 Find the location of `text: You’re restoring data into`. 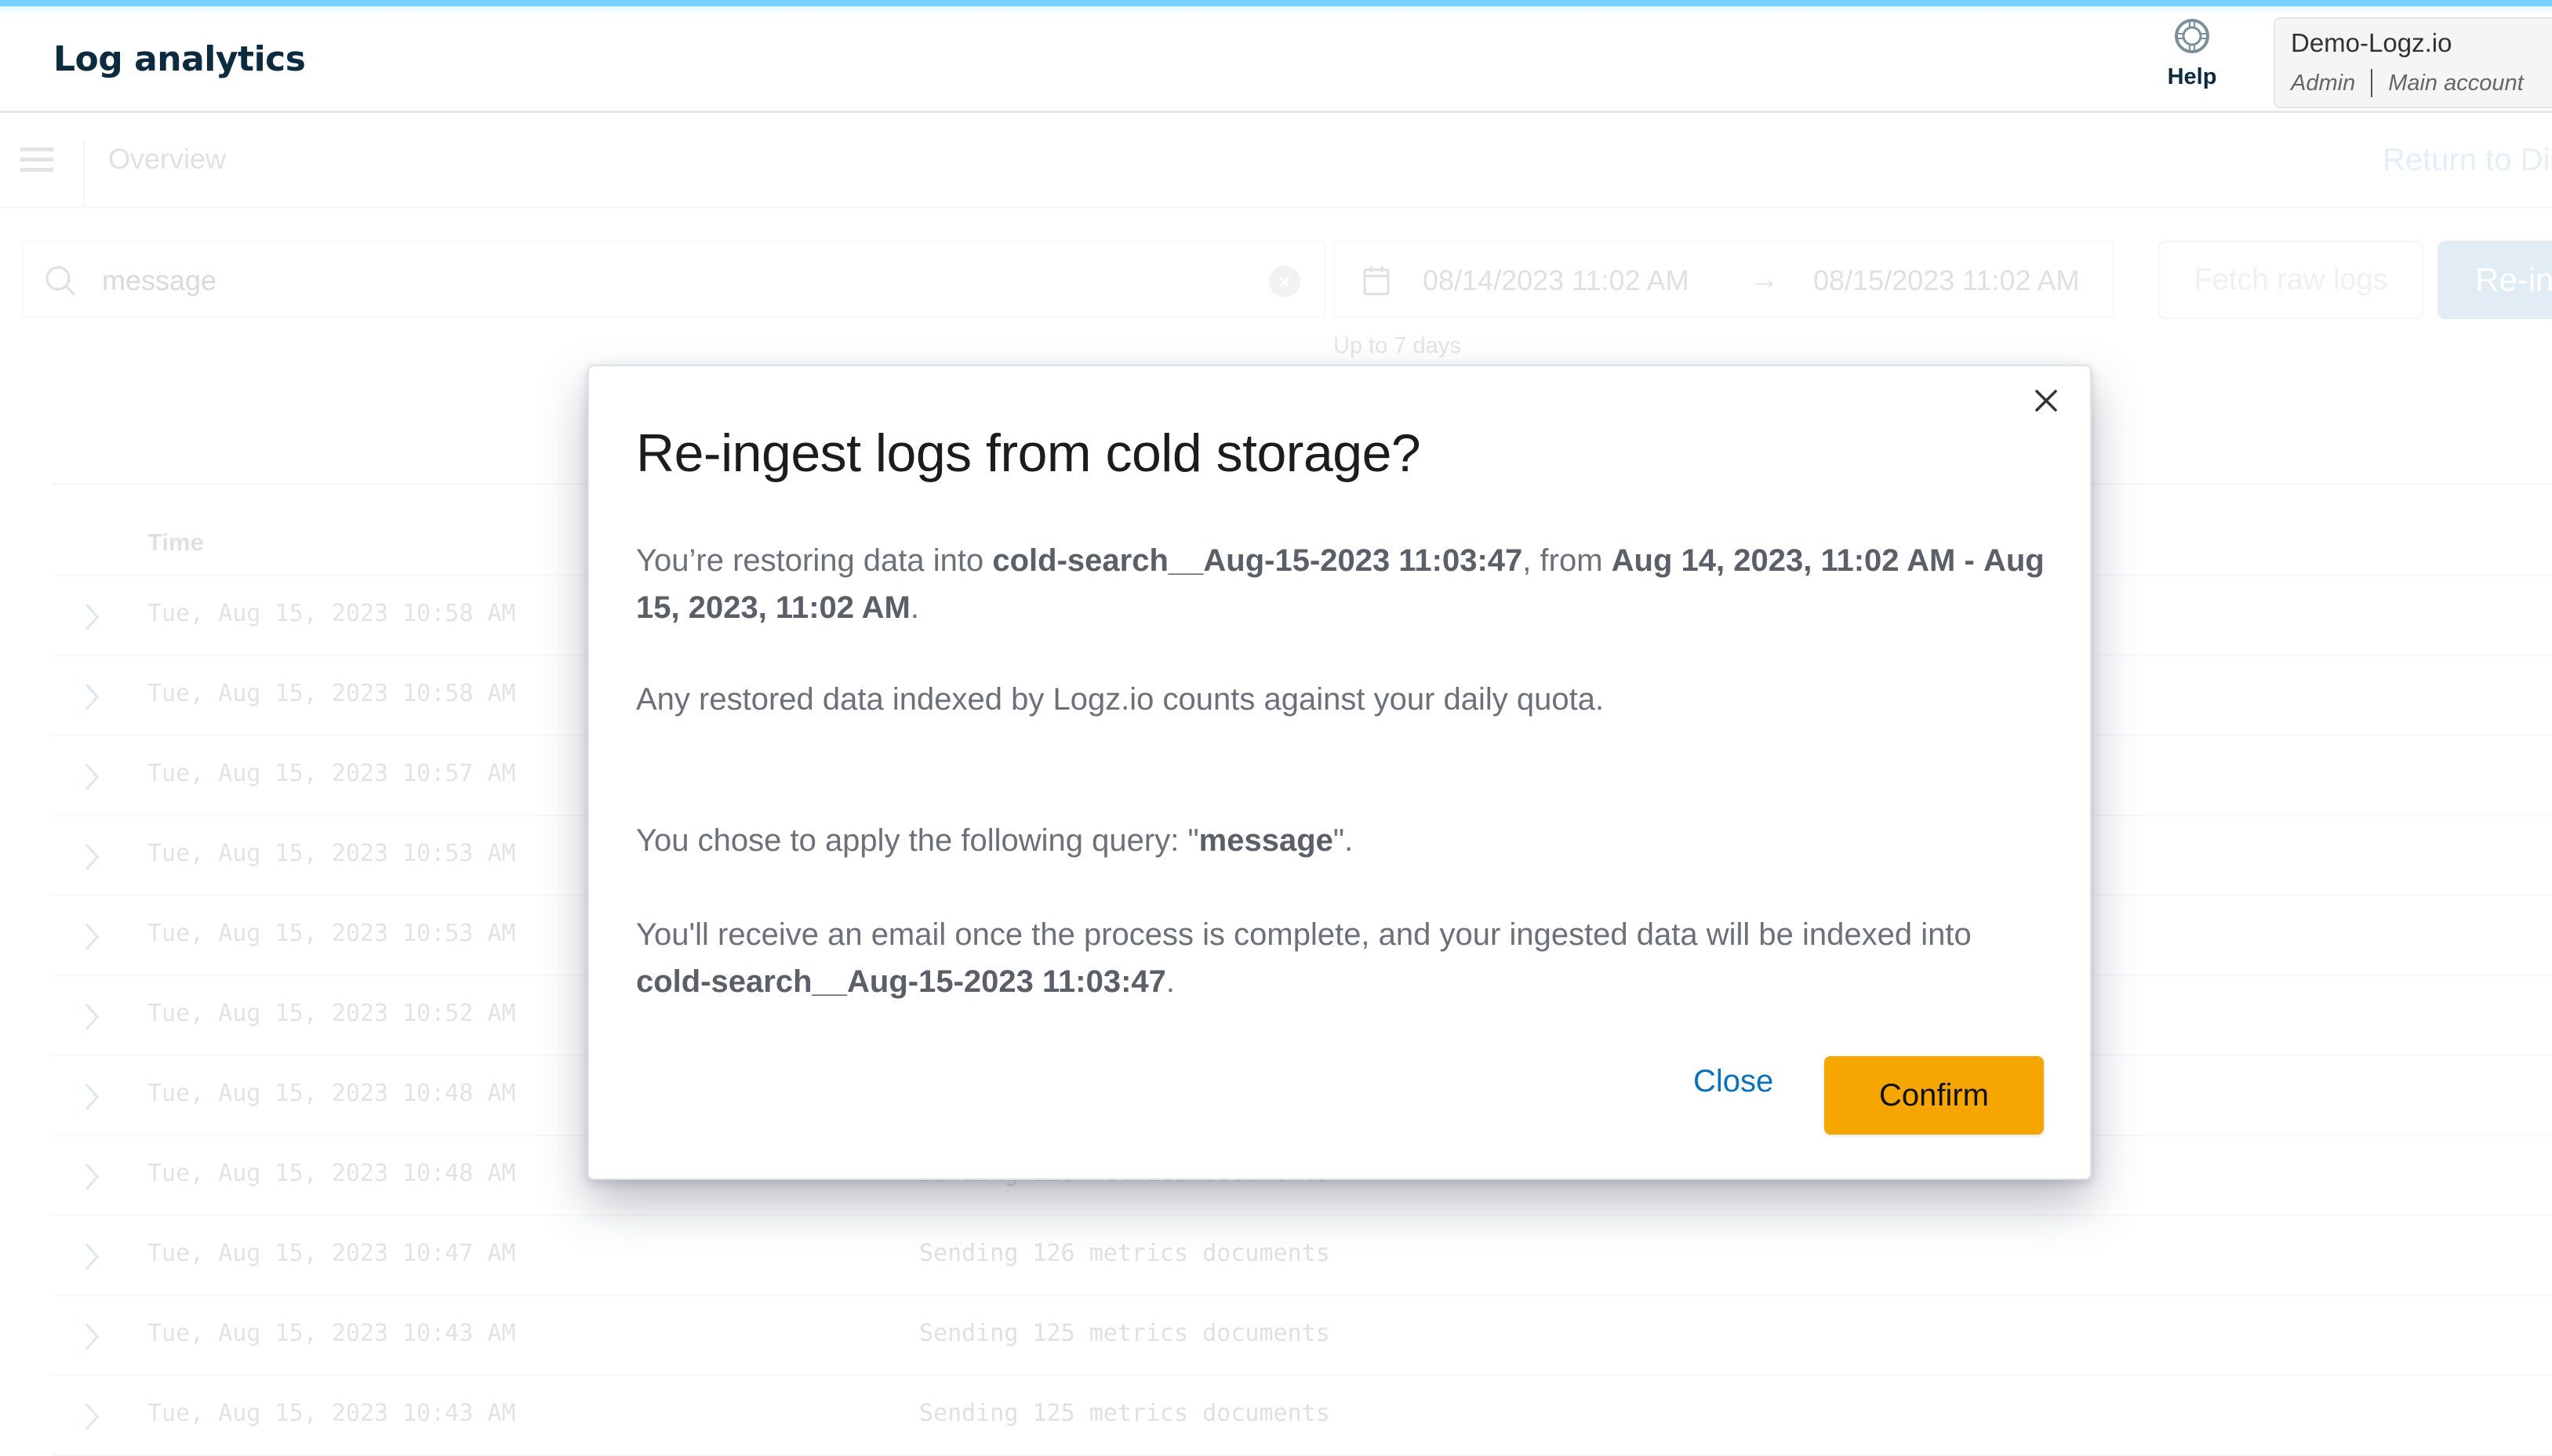

text: You’re restoring data into is located at coordinates (814, 560).